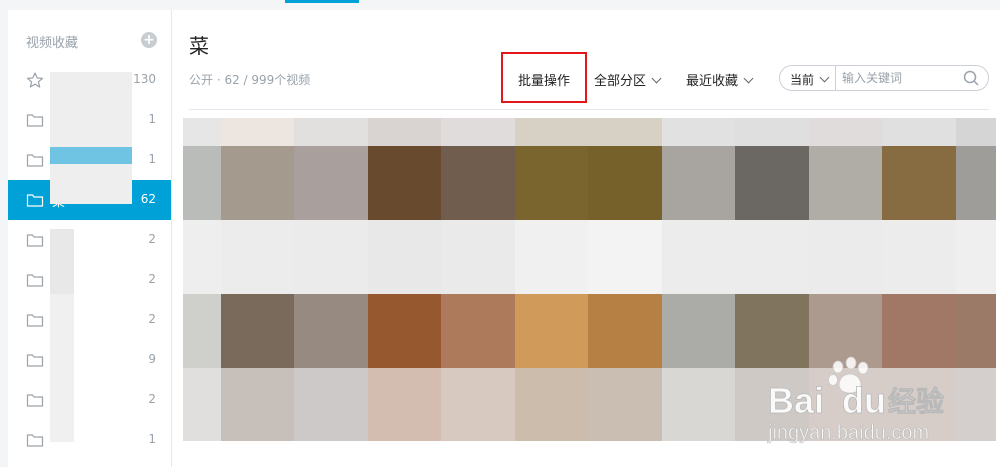 Image resolution: width=1000 pixels, height=467 pixels. I want to click on search-box: 当前, so click(884, 78).